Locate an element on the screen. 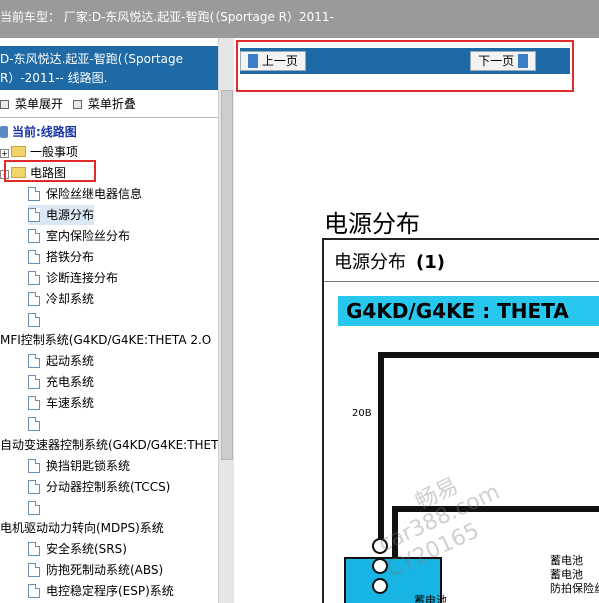  divider is located at coordinates (109, 117).